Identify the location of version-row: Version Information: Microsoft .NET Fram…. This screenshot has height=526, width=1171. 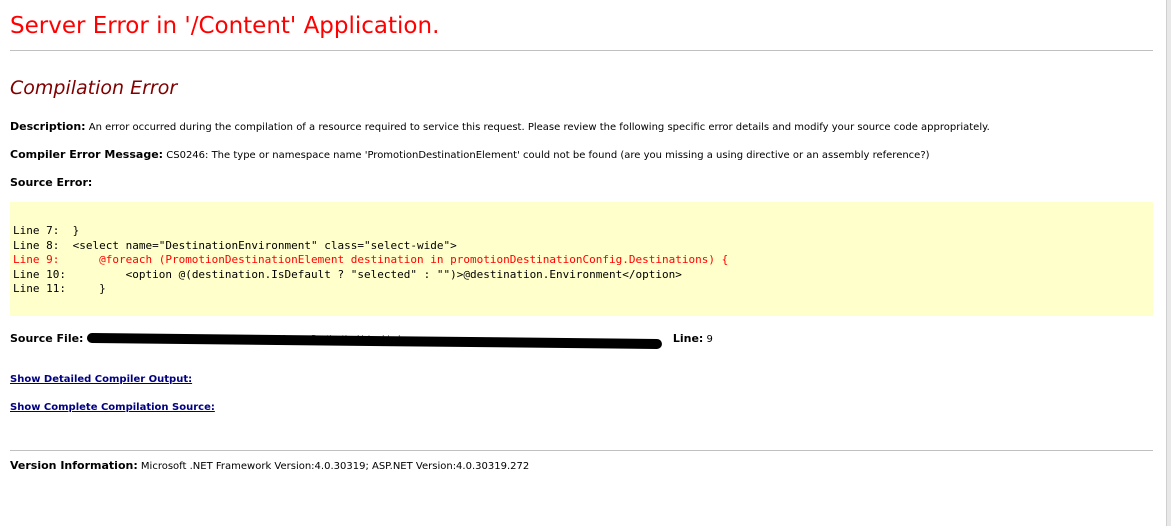
(269, 465).